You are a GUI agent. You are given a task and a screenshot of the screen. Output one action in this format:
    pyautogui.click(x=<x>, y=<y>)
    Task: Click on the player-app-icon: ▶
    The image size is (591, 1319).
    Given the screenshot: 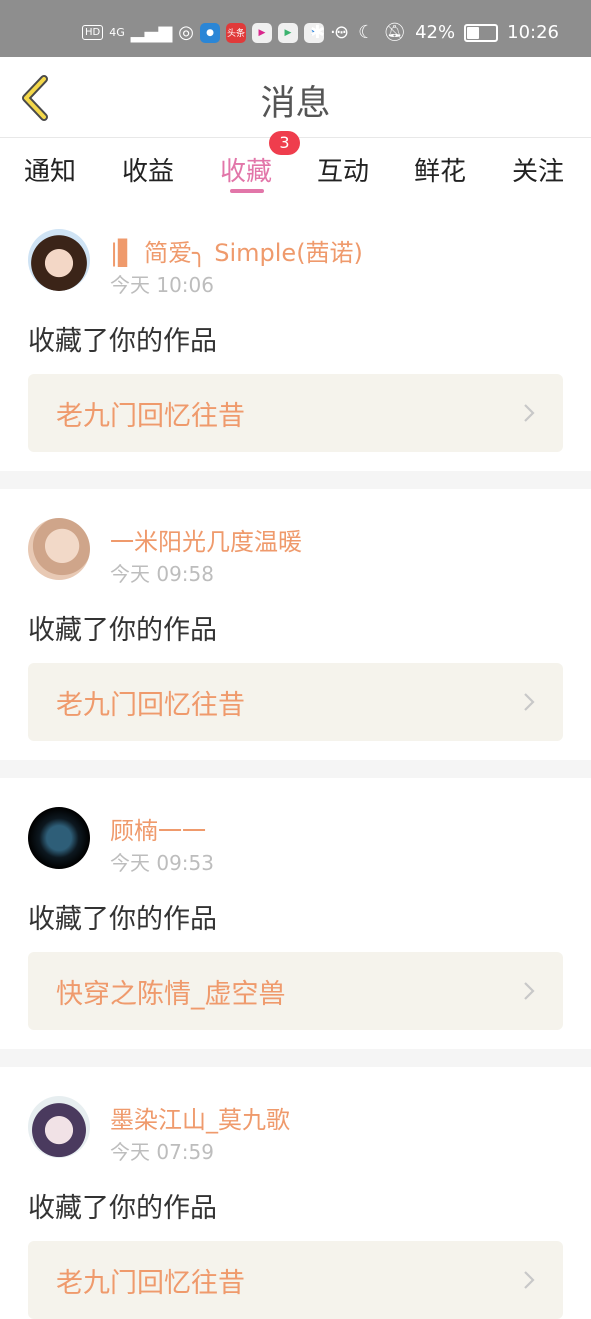 What is the action you would take?
    pyautogui.click(x=288, y=32)
    